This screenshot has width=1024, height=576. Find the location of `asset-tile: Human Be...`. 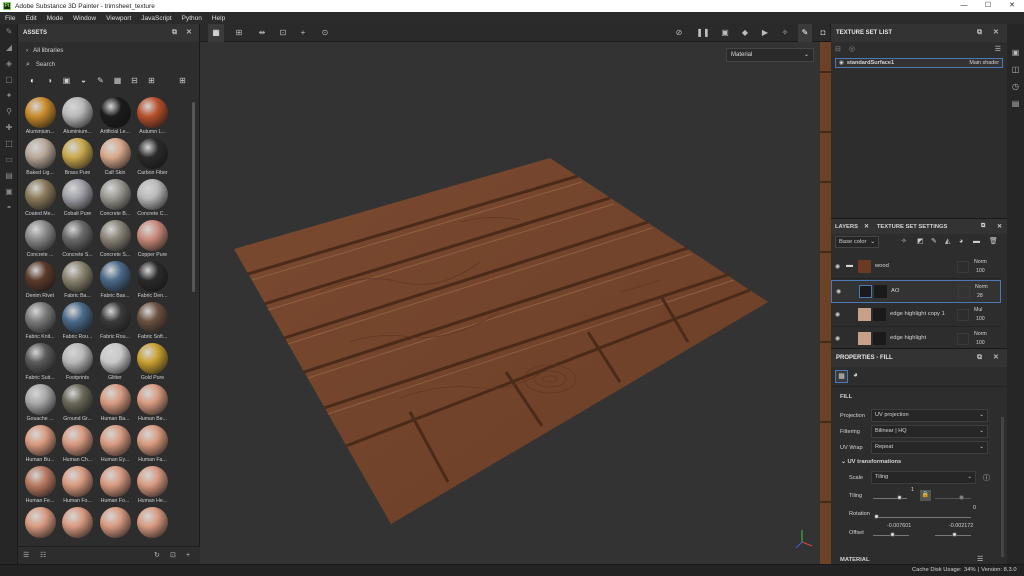

asset-tile: Human Be... is located at coordinates (153, 403).